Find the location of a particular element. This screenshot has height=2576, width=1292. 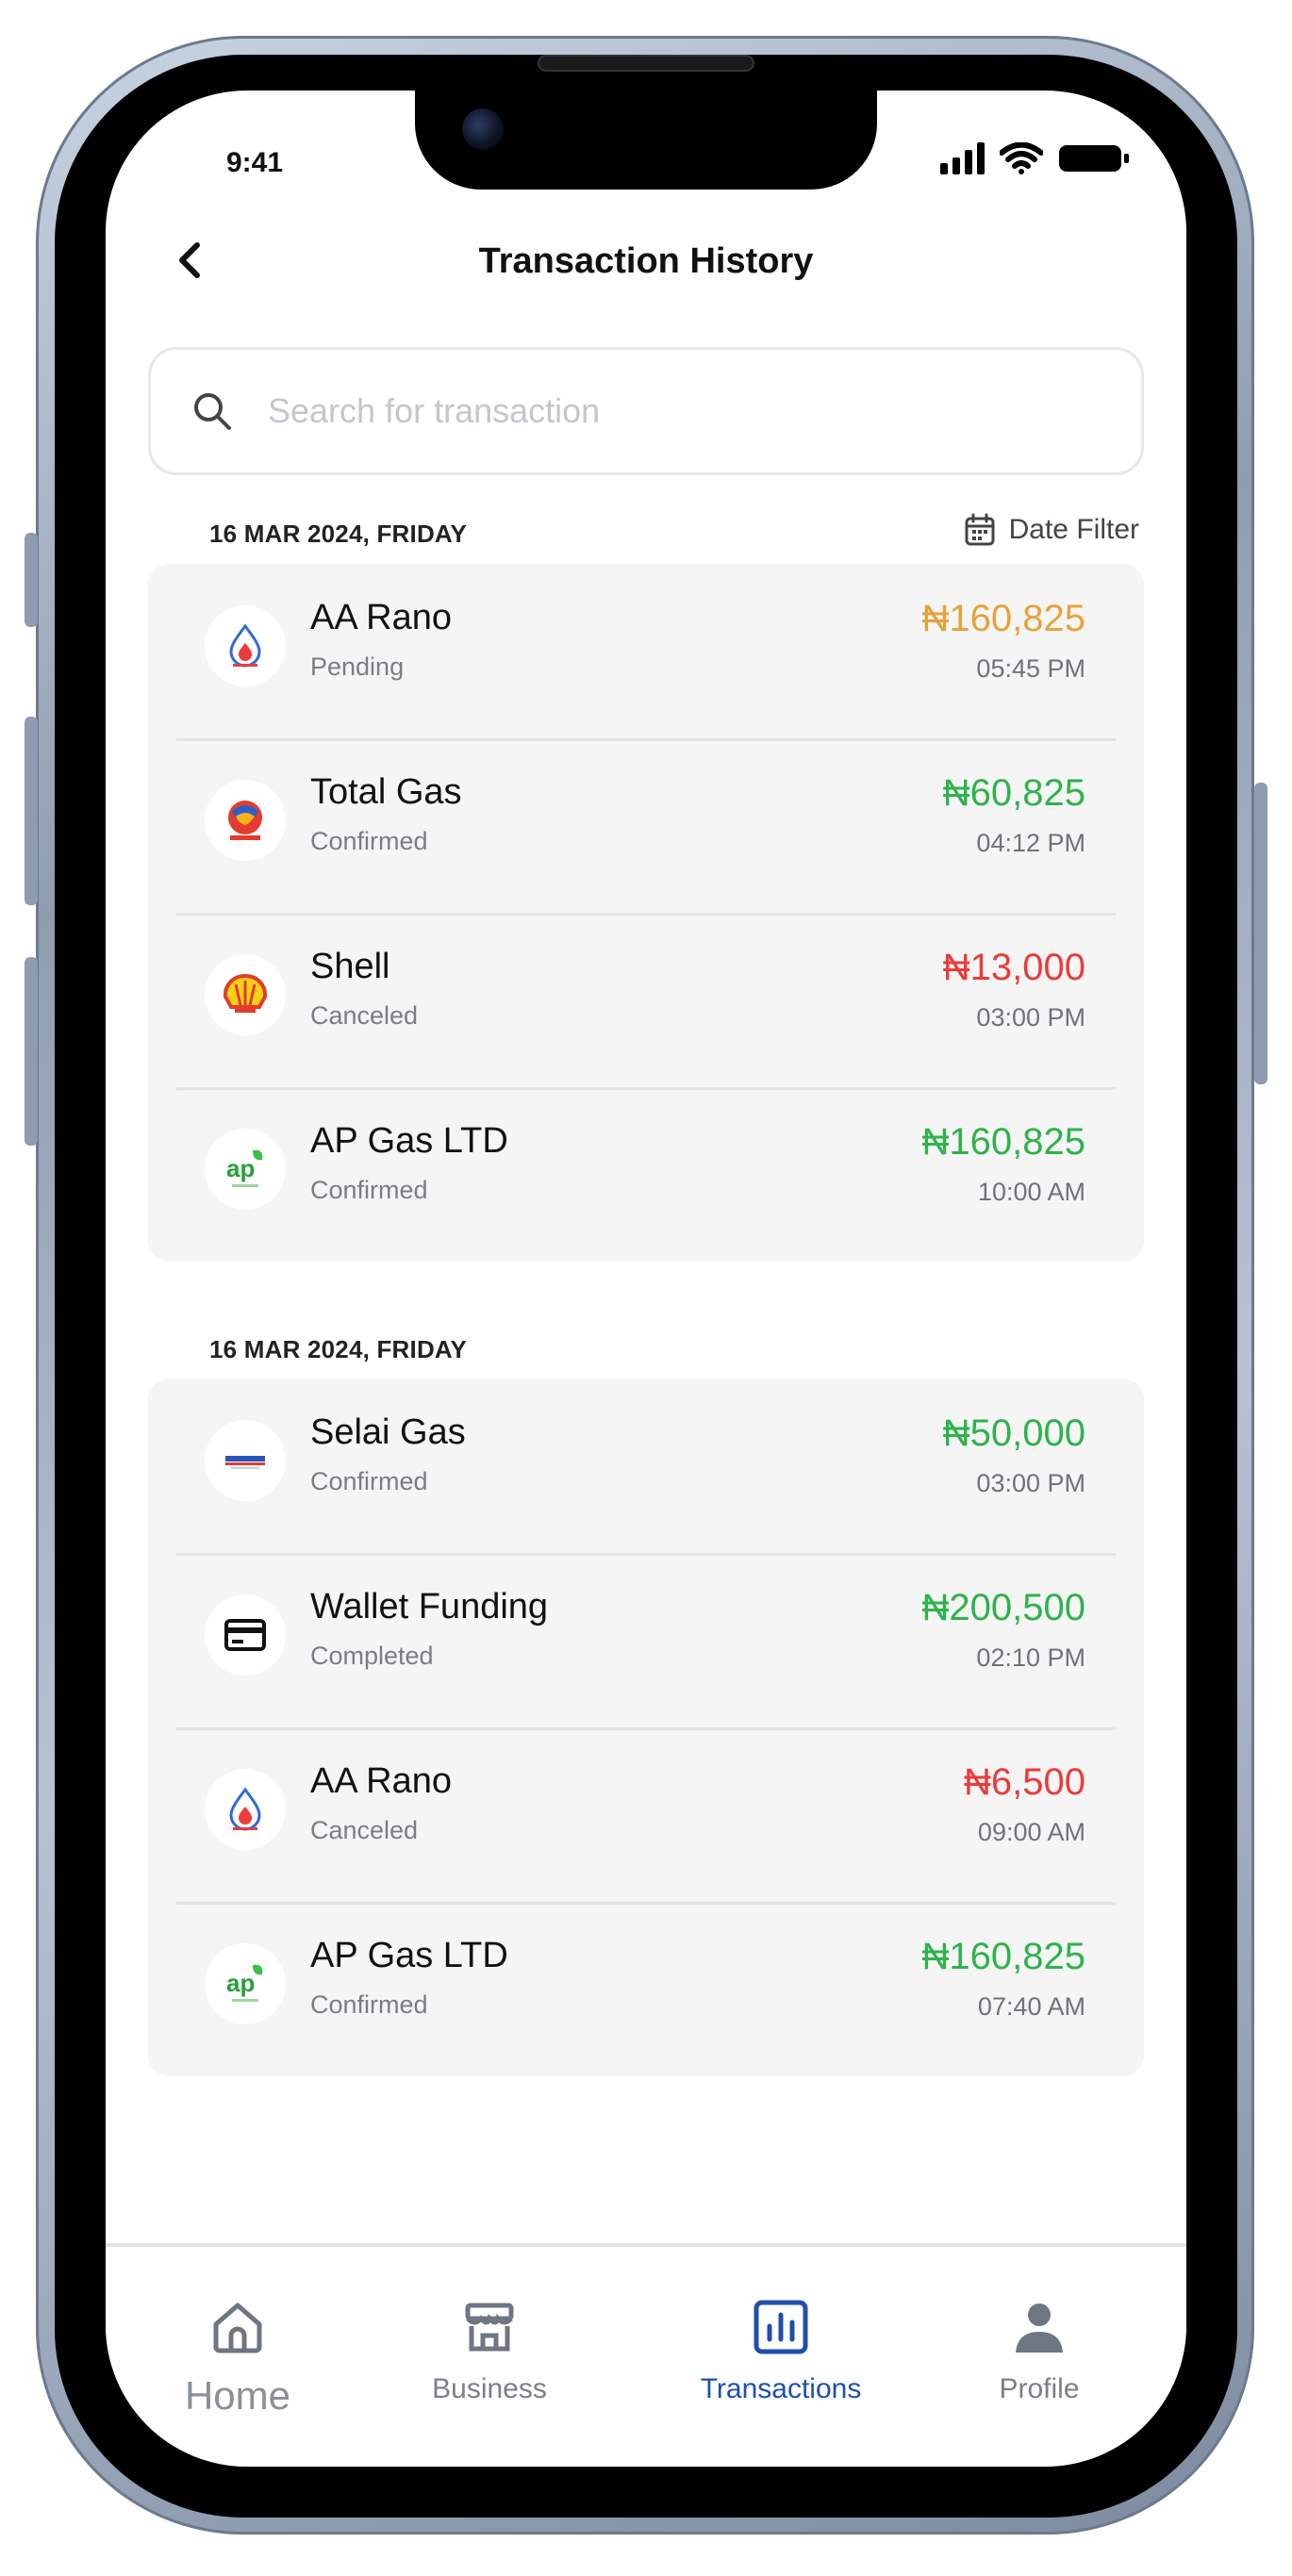

merchant-name: Wallet Funding is located at coordinates (429, 1607).